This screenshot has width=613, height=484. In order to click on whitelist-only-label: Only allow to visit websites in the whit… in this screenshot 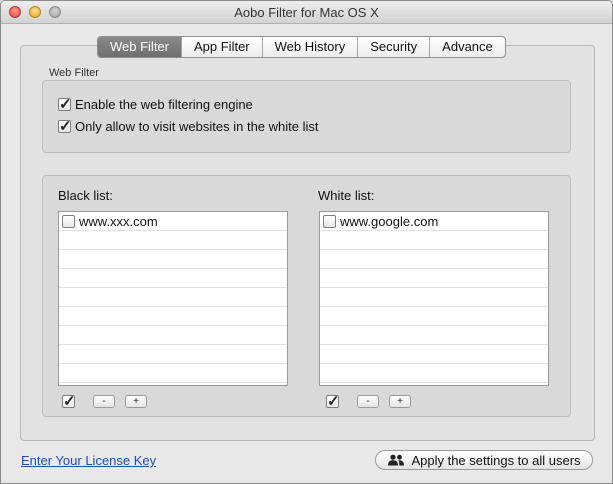, I will do `click(197, 126)`.